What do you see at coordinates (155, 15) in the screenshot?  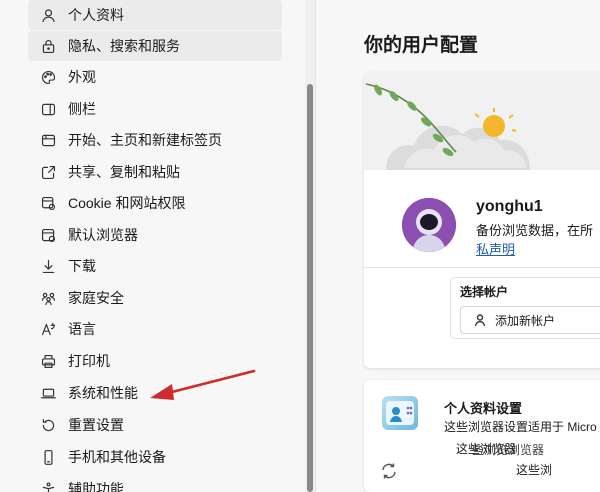 I see `sidebar-item-profile: 个人资料` at bounding box center [155, 15].